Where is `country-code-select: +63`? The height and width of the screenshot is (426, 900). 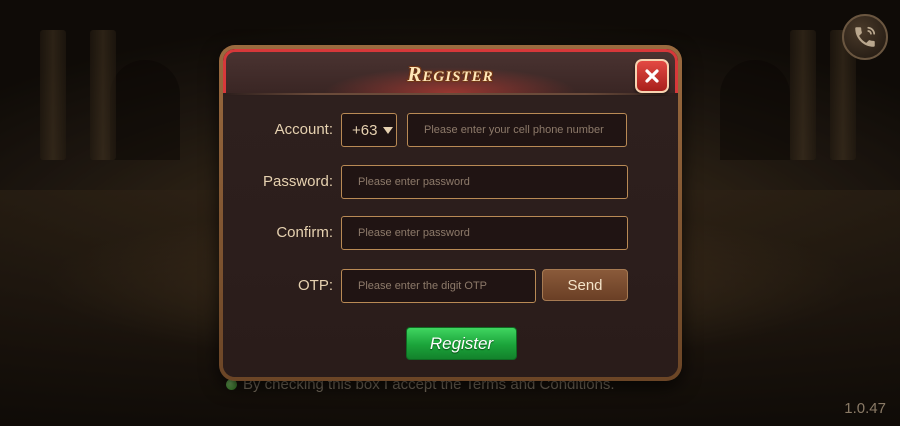
country-code-select: +63 is located at coordinates (369, 130).